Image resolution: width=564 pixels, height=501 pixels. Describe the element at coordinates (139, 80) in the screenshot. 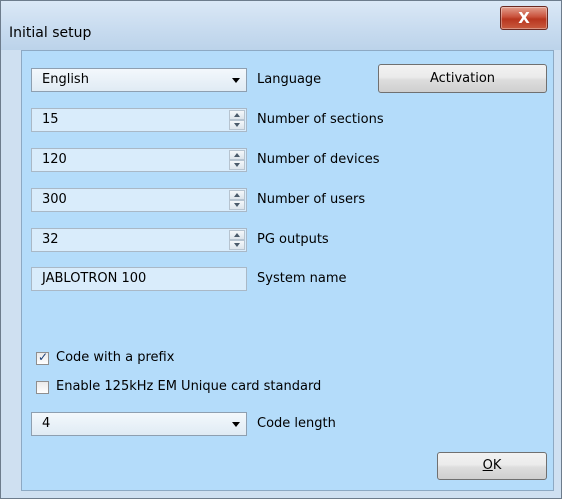

I see `language-select: English` at that location.